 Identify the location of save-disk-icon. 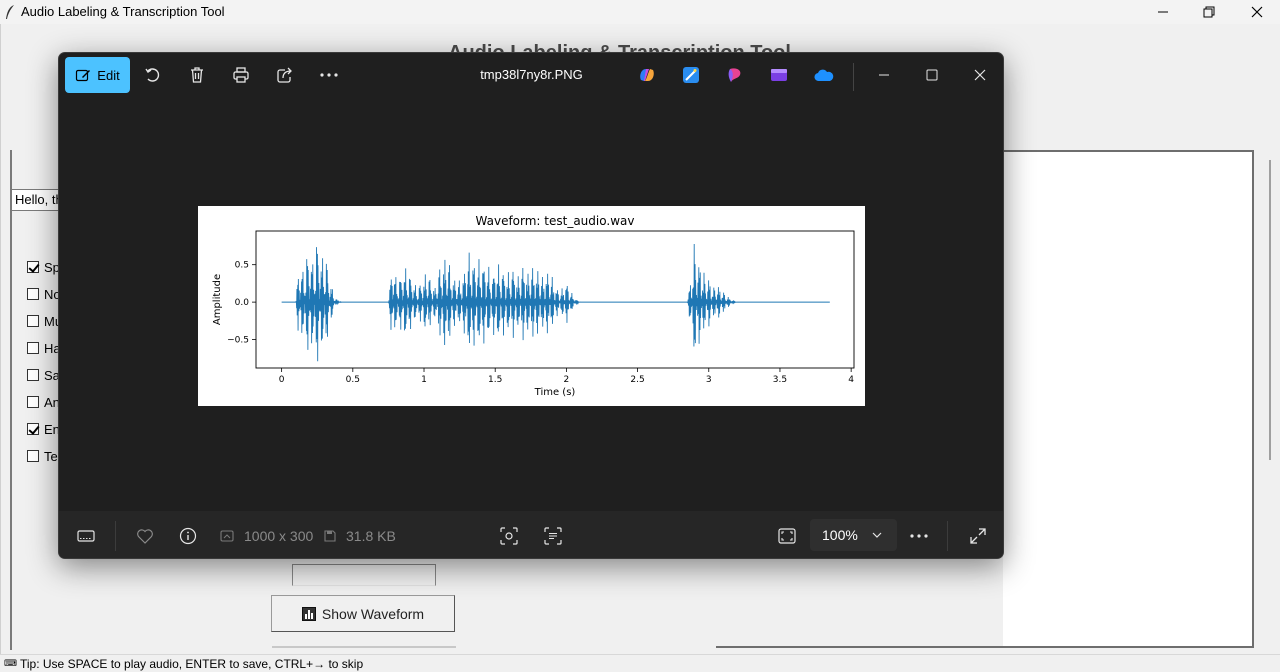
(330, 535).